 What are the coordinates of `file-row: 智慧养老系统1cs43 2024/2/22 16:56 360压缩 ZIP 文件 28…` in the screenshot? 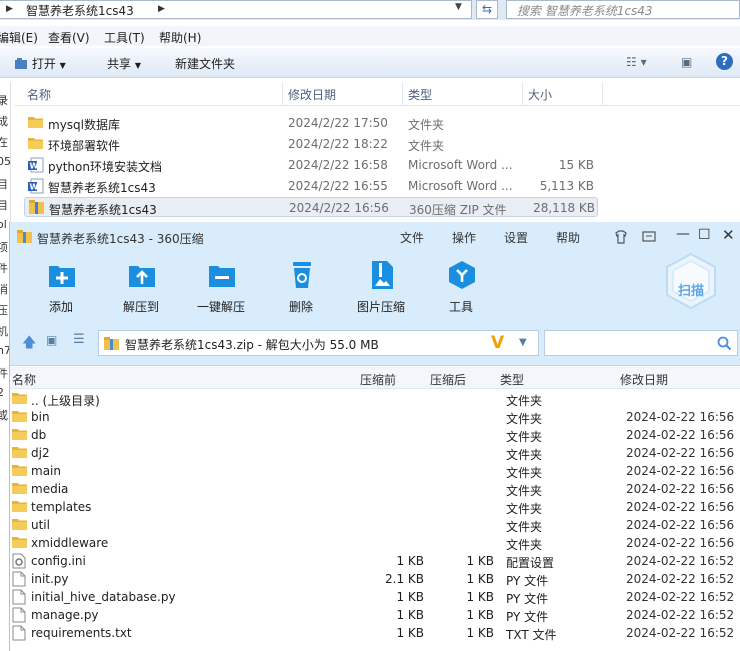 It's located at (311, 207).